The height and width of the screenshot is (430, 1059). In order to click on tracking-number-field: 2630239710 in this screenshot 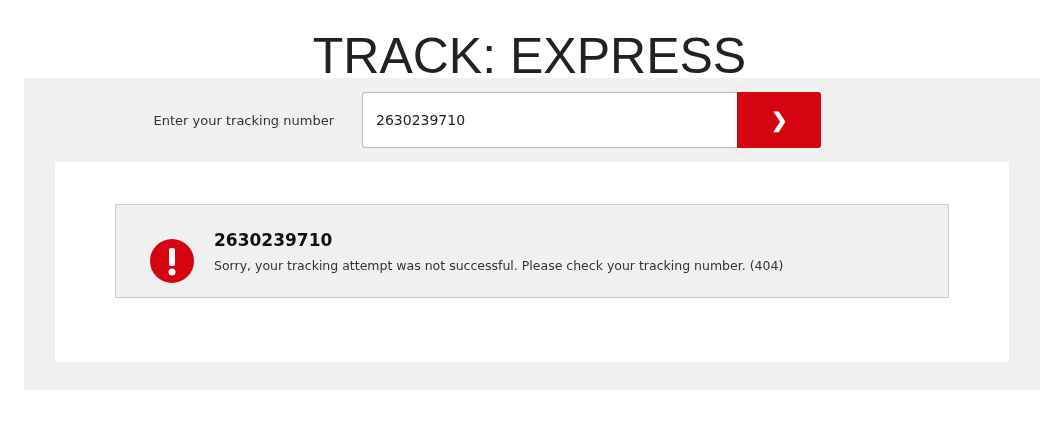, I will do `click(549, 120)`.